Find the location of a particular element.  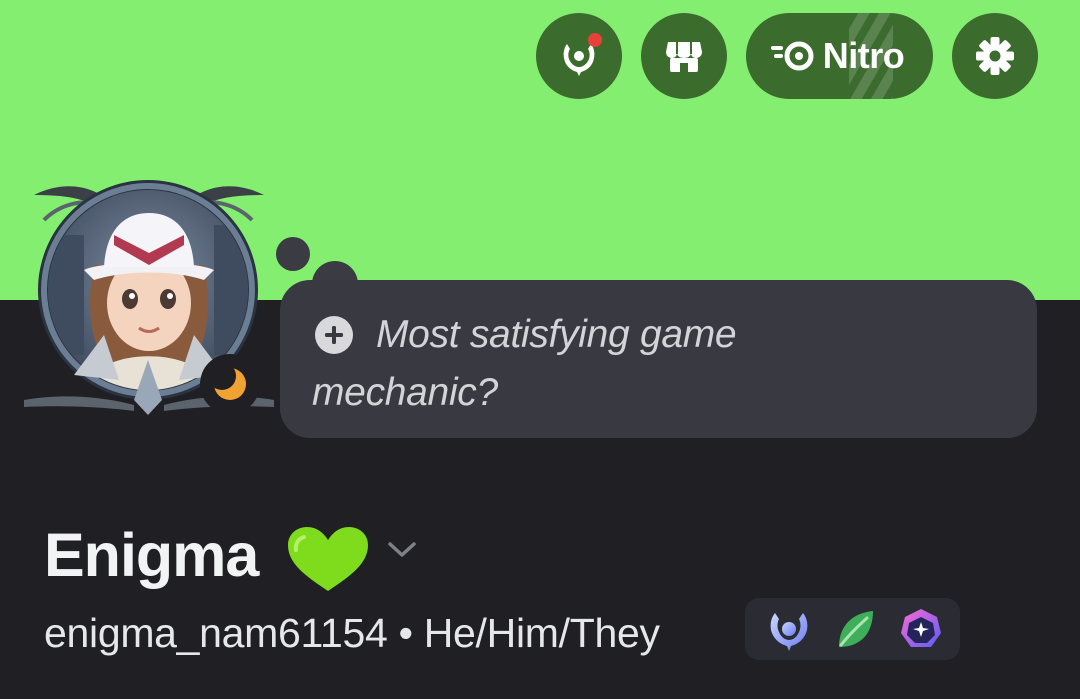

display-name: Enigma is located at coordinates (151, 555).